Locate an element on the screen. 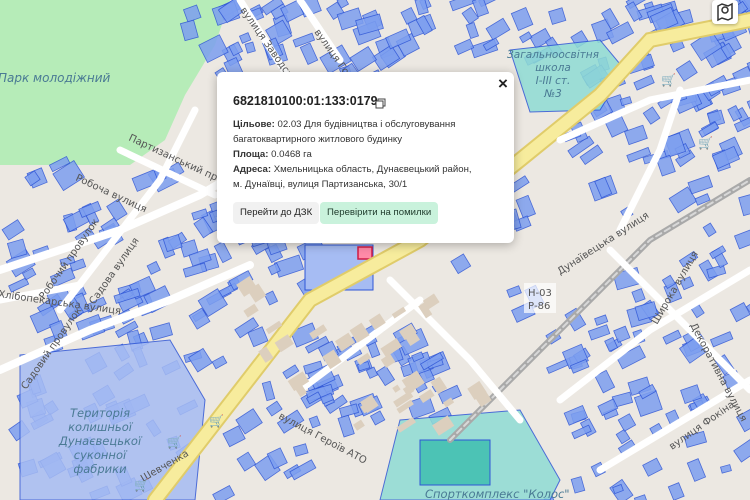 Image resolution: width=750 pixels, height=500 pixels. road-code-1: Н-03 is located at coordinates (540, 293).